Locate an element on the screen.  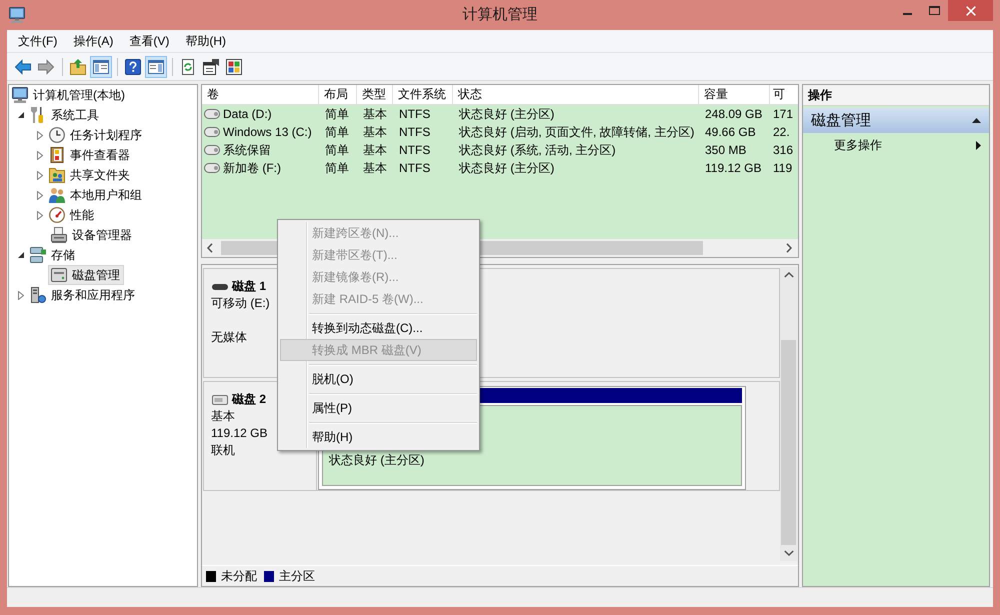
volume-name: 新加卷 (F:) is located at coordinates (252, 168).